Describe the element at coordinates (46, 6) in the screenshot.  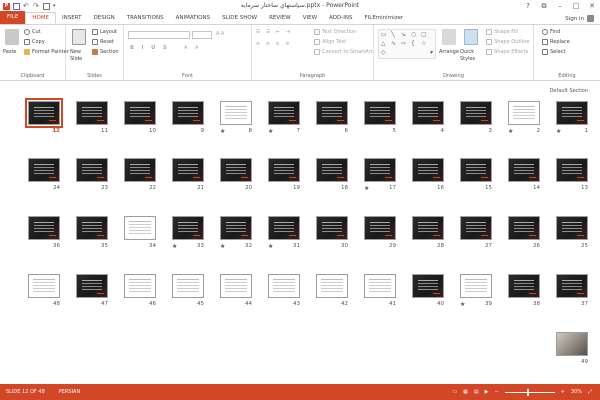
I see `start-slideshow-icon` at that location.